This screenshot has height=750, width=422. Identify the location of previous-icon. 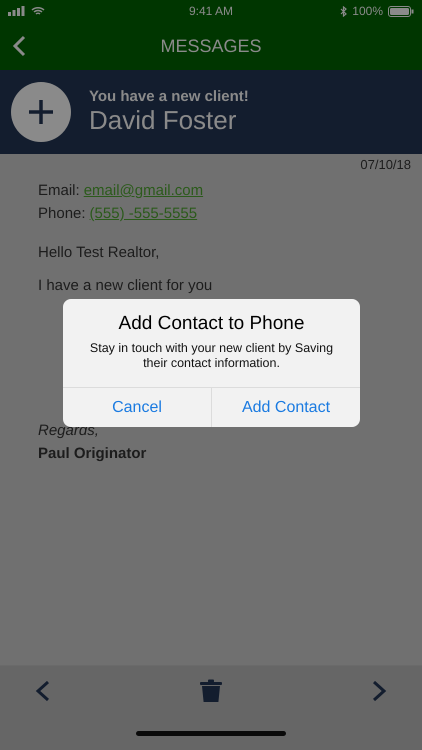
(42, 691).